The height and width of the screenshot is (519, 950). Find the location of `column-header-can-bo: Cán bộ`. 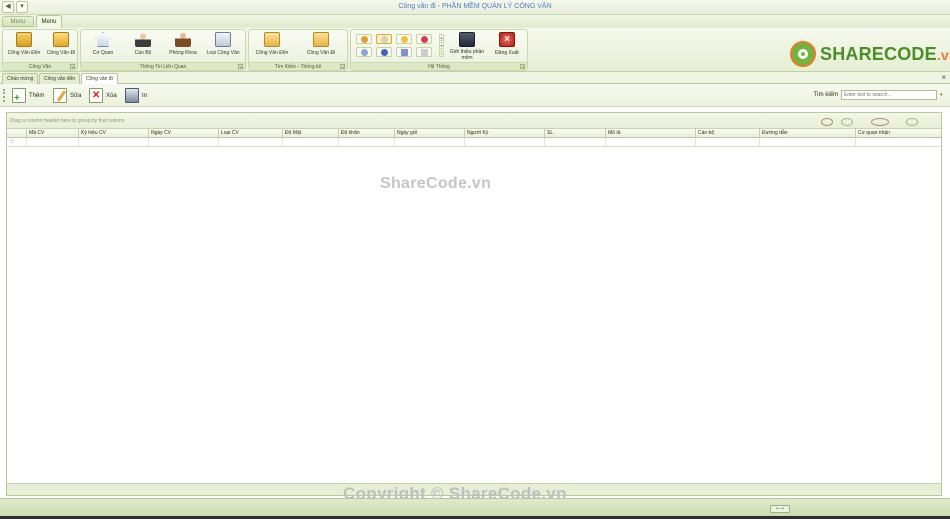

column-header-can-bo: Cán bộ is located at coordinates (728, 133).